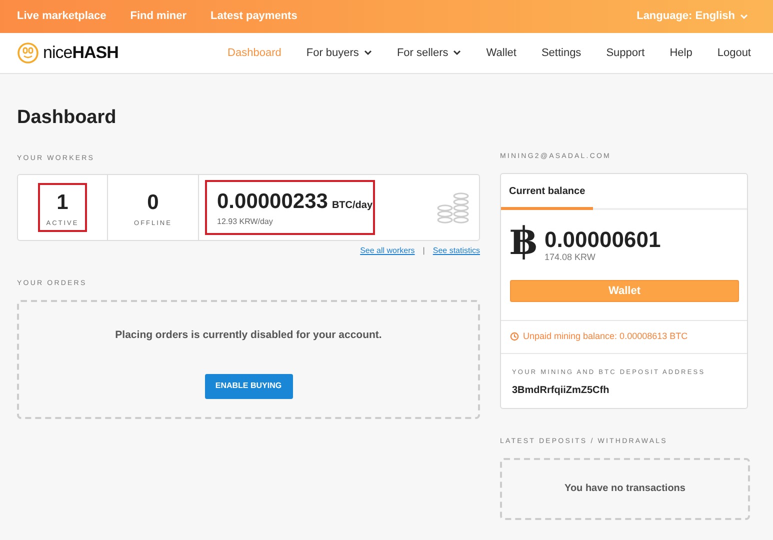  What do you see at coordinates (67, 118) in the screenshot?
I see `page-title: Dashboard` at bounding box center [67, 118].